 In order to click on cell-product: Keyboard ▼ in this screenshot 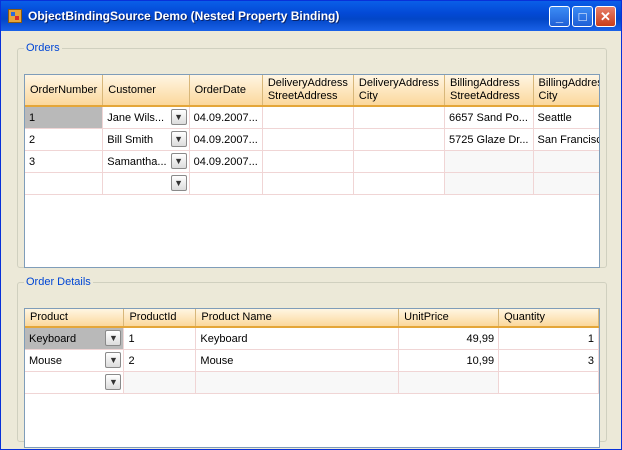, I will do `click(75, 338)`.